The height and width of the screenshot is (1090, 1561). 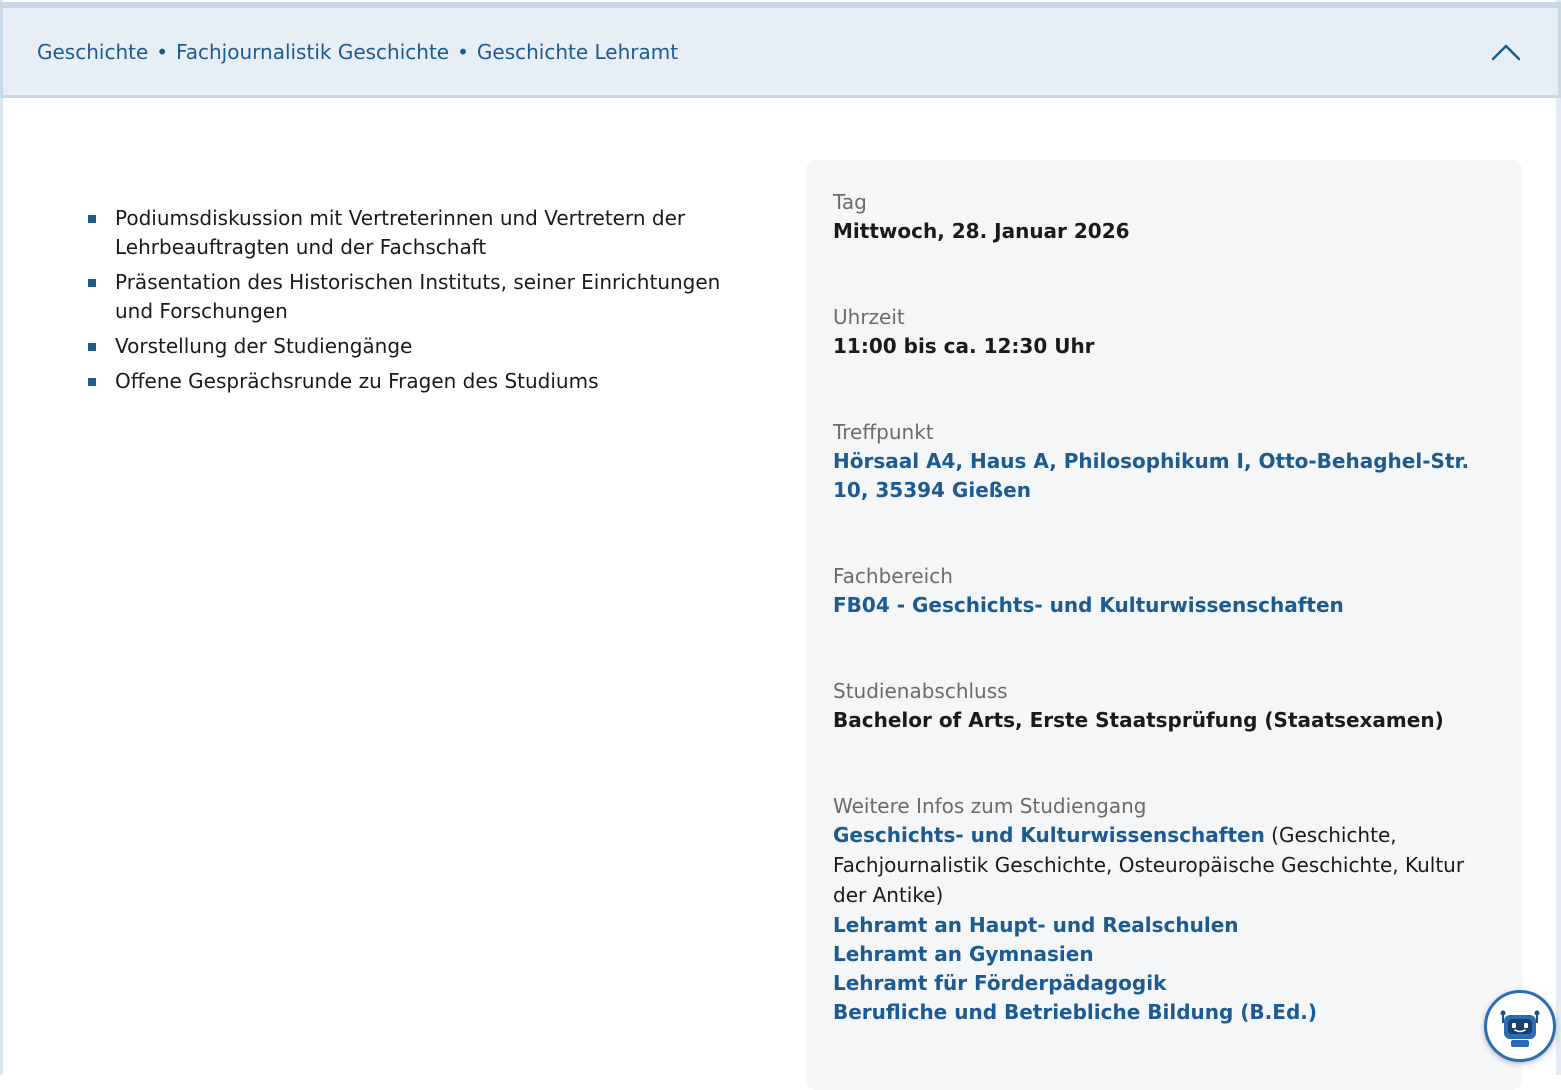 I want to click on program-item: Vorstellung der Studiengänge, so click(x=411, y=346).